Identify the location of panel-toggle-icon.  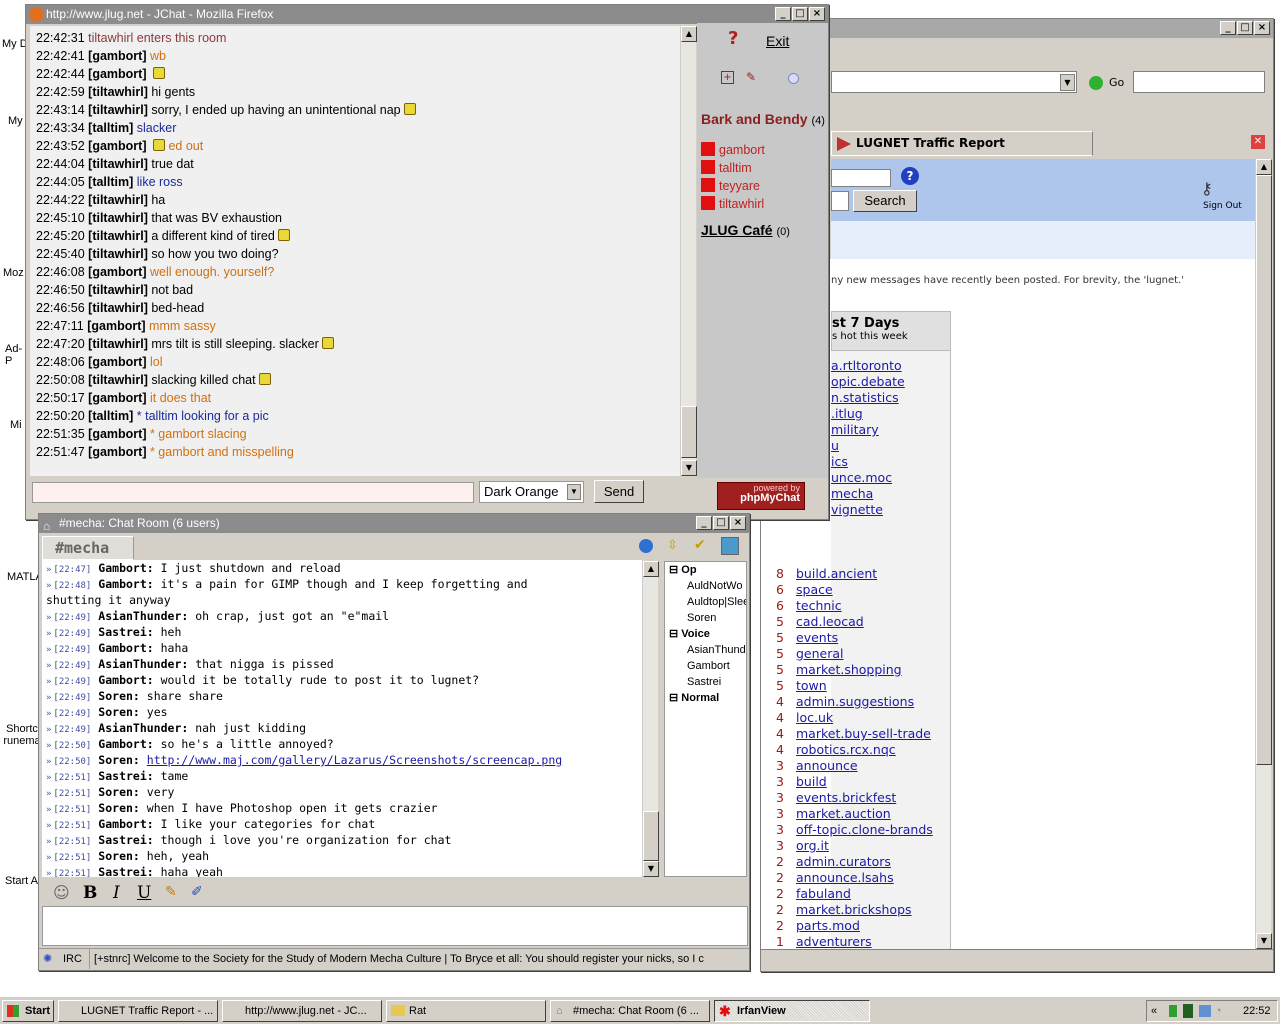
(730, 546).